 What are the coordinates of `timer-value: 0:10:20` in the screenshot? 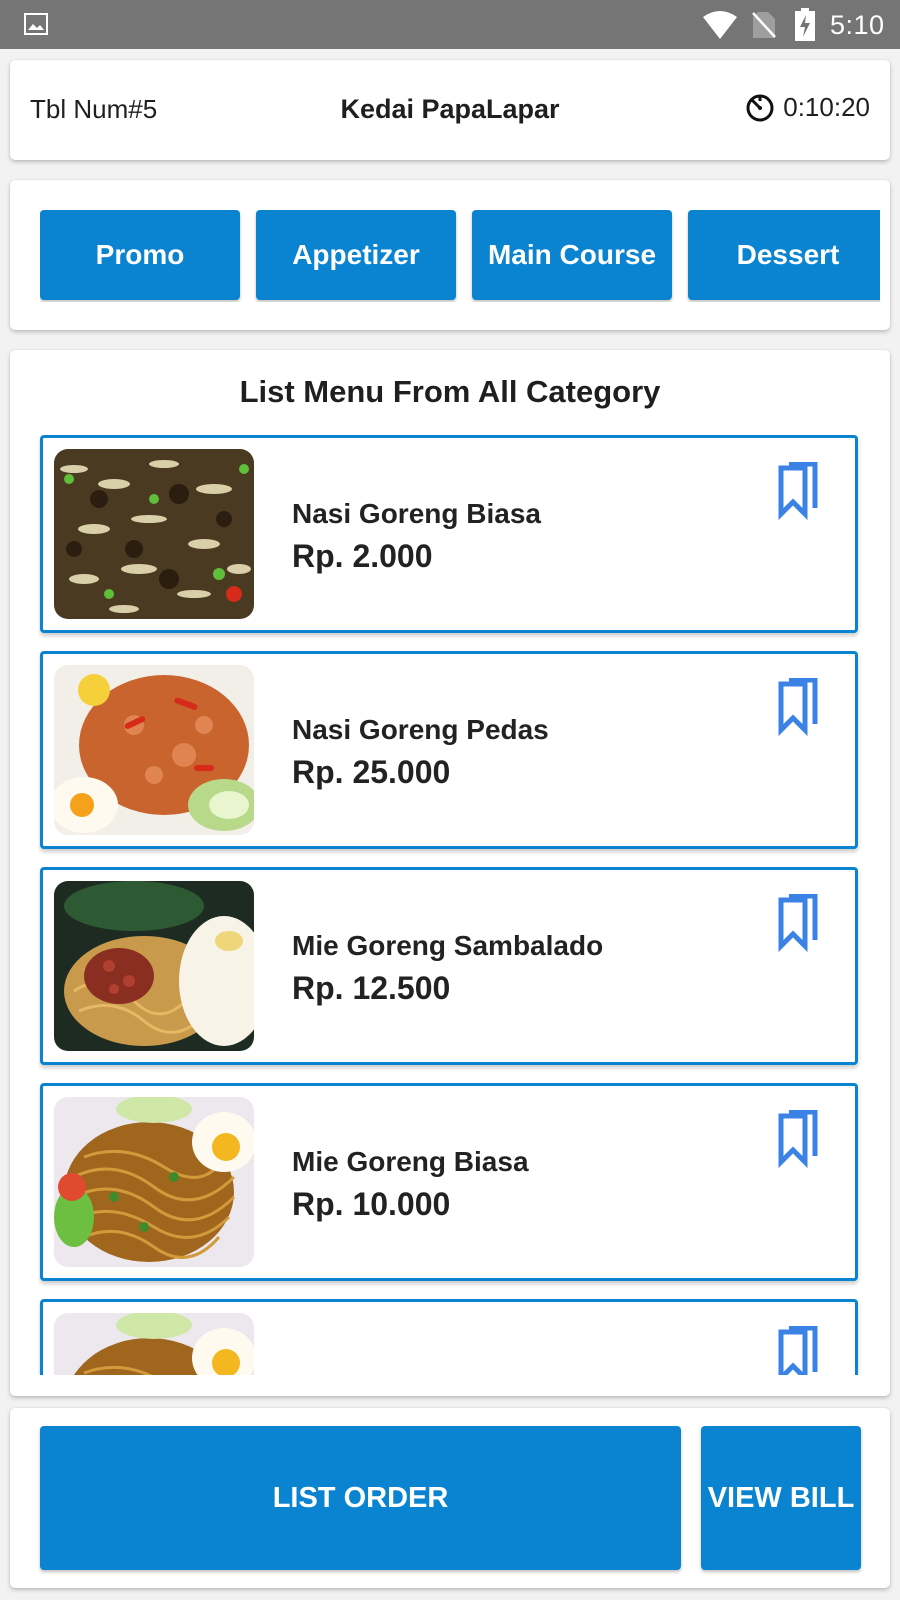 It's located at (826, 107).